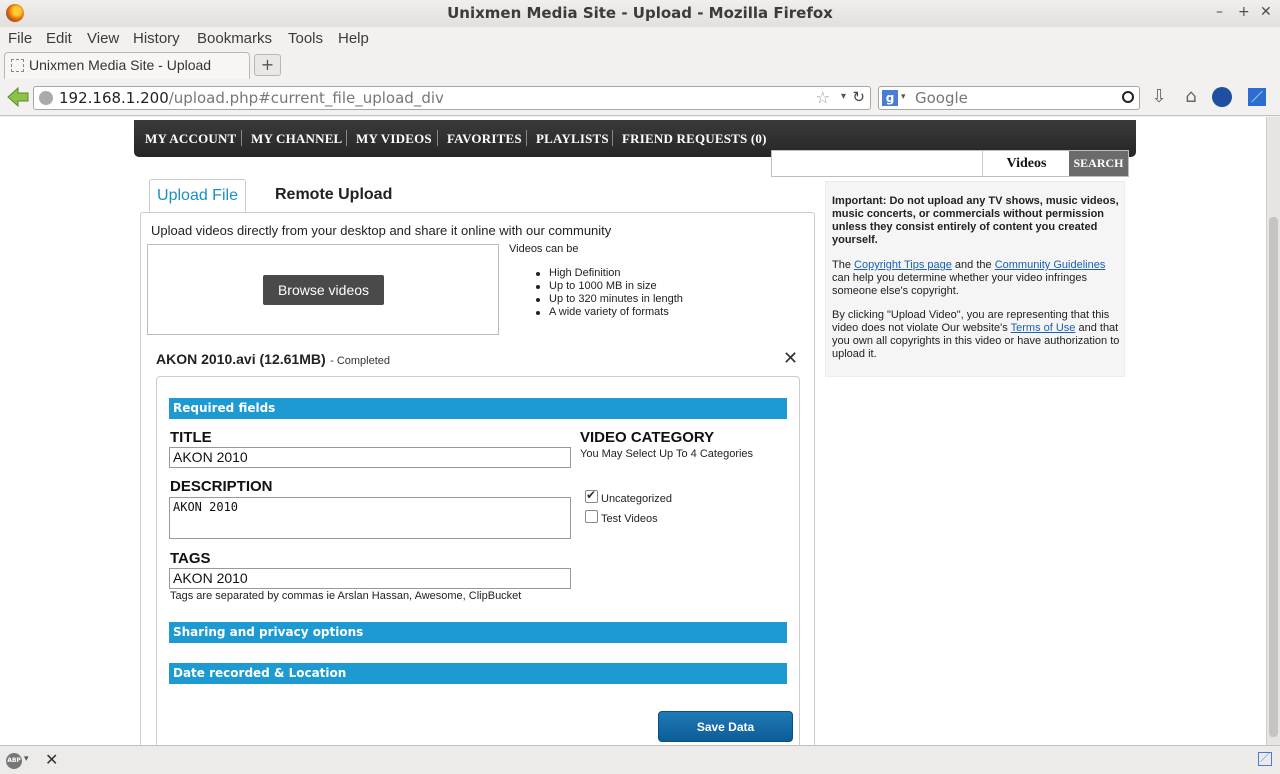 The image size is (1280, 774). What do you see at coordinates (1043, 328) in the screenshot?
I see `terms-of-use-link: Terms of Use` at bounding box center [1043, 328].